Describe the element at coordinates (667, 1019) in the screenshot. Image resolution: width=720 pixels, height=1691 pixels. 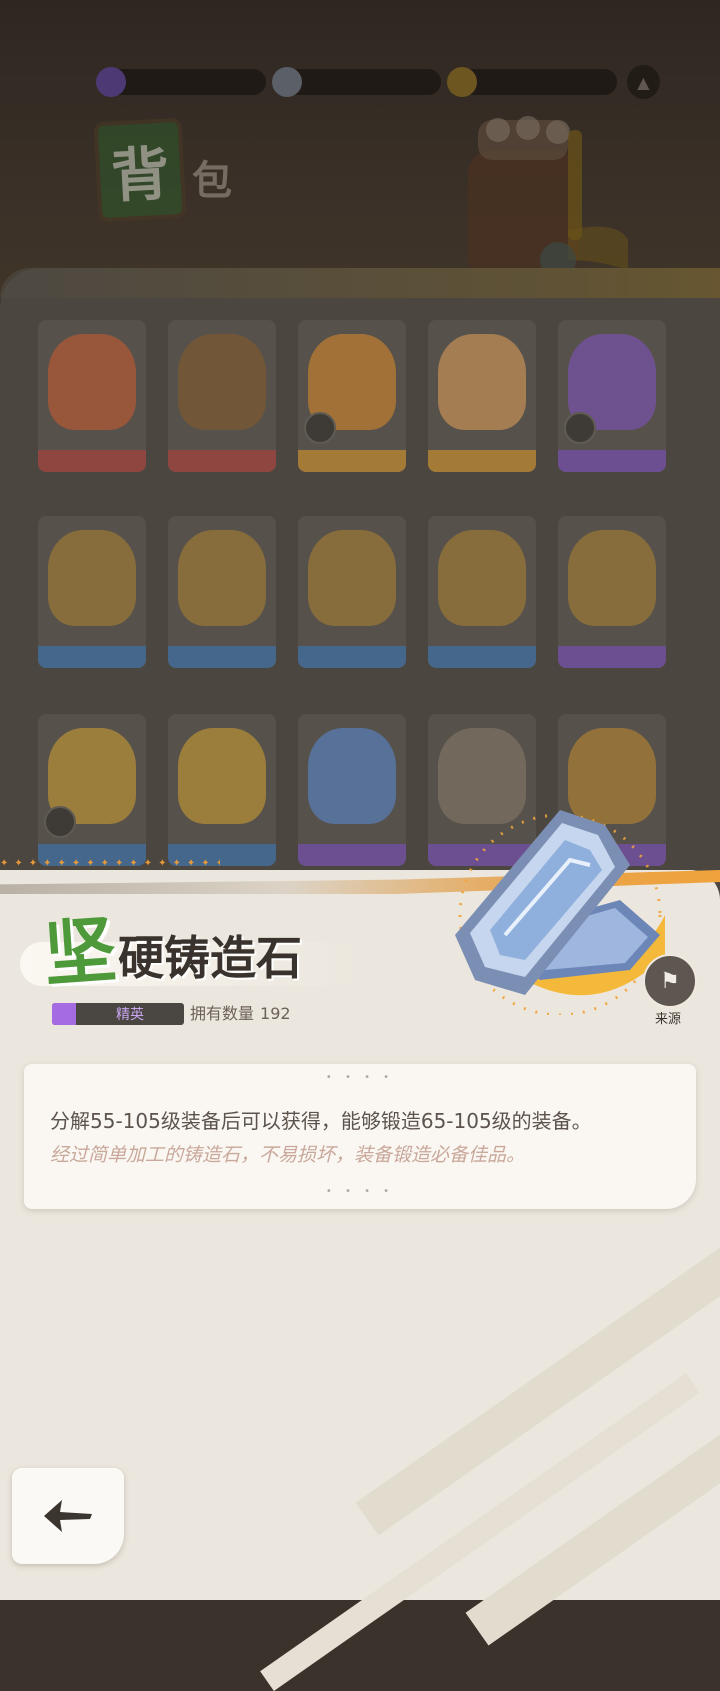
I see `source-label: 来源` at that location.